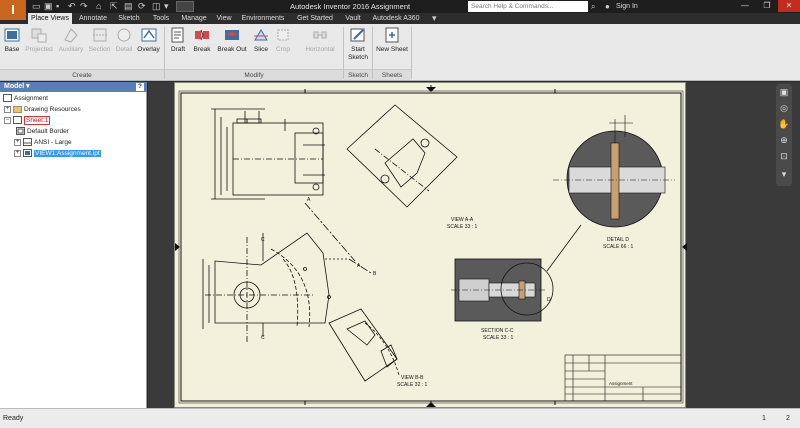 The height and width of the screenshot is (428, 800). I want to click on overlay-button: Overlay, so click(148, 48).